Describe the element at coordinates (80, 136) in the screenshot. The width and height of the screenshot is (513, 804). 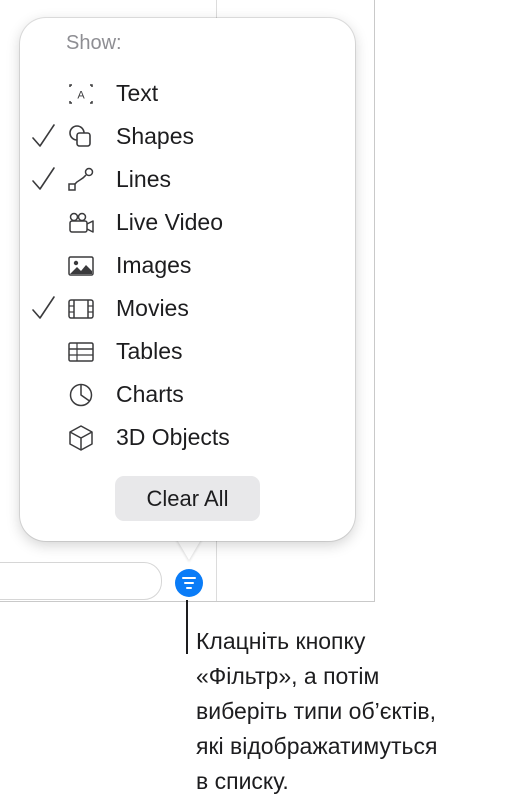
I see `shapes-icon` at that location.